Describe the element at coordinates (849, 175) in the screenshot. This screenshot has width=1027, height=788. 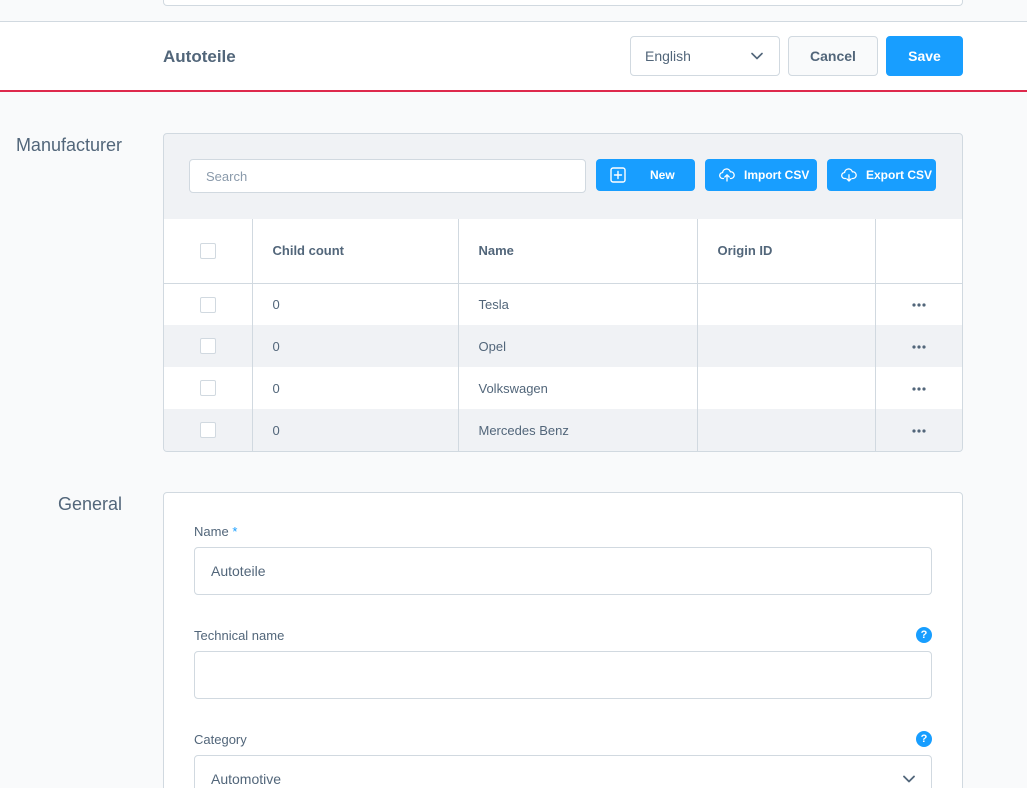
I see `cloud-download-icon` at that location.